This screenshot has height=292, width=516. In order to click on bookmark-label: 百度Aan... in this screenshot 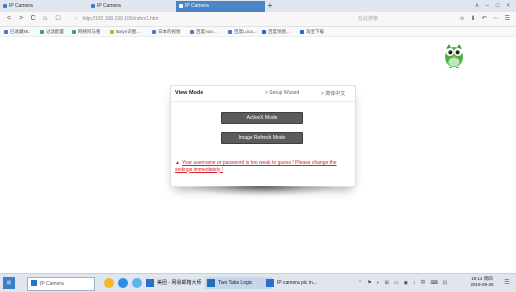, I will do `click(206, 31)`.